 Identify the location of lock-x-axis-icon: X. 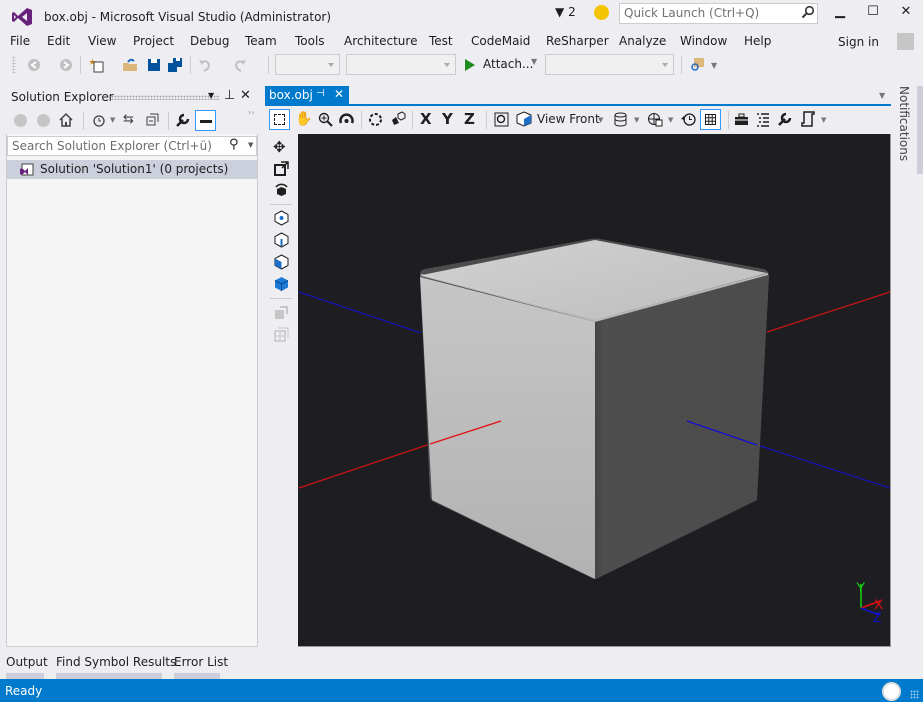
(426, 119).